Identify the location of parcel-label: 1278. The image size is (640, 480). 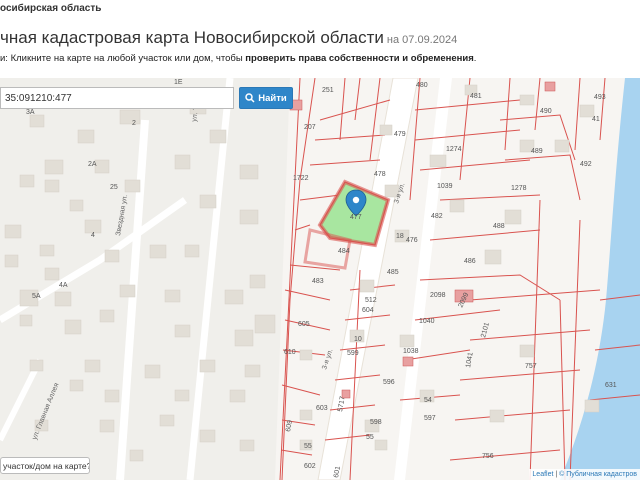
(519, 188).